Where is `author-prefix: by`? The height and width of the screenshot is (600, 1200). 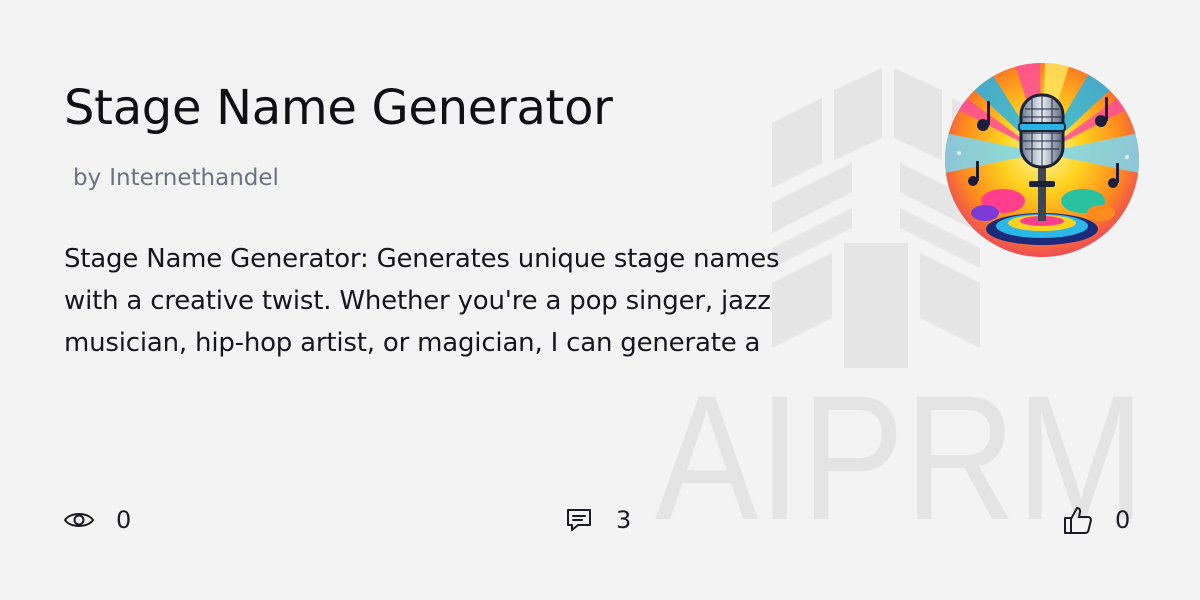
author-prefix: by is located at coordinates (87, 178).